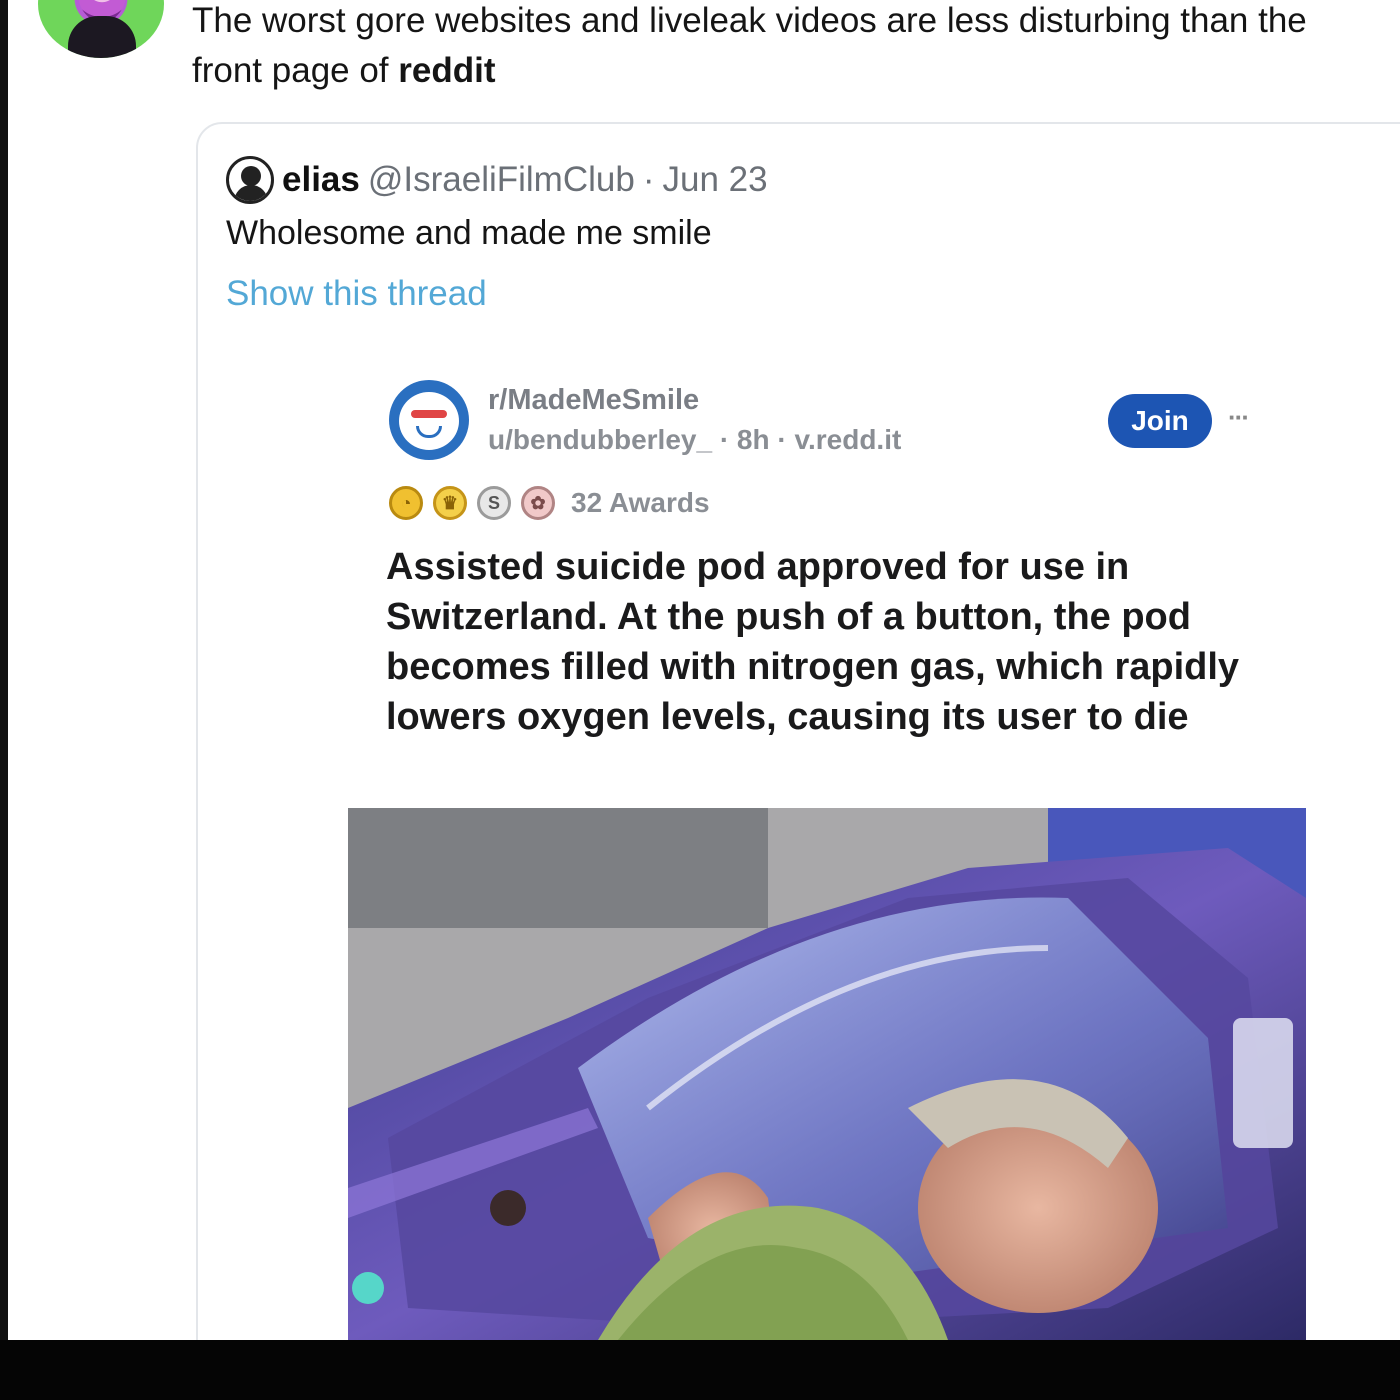 Image resolution: width=1400 pixels, height=1400 pixels. Describe the element at coordinates (714, 180) in the screenshot. I see `quoted-tweet-date: Jun 23` at that location.